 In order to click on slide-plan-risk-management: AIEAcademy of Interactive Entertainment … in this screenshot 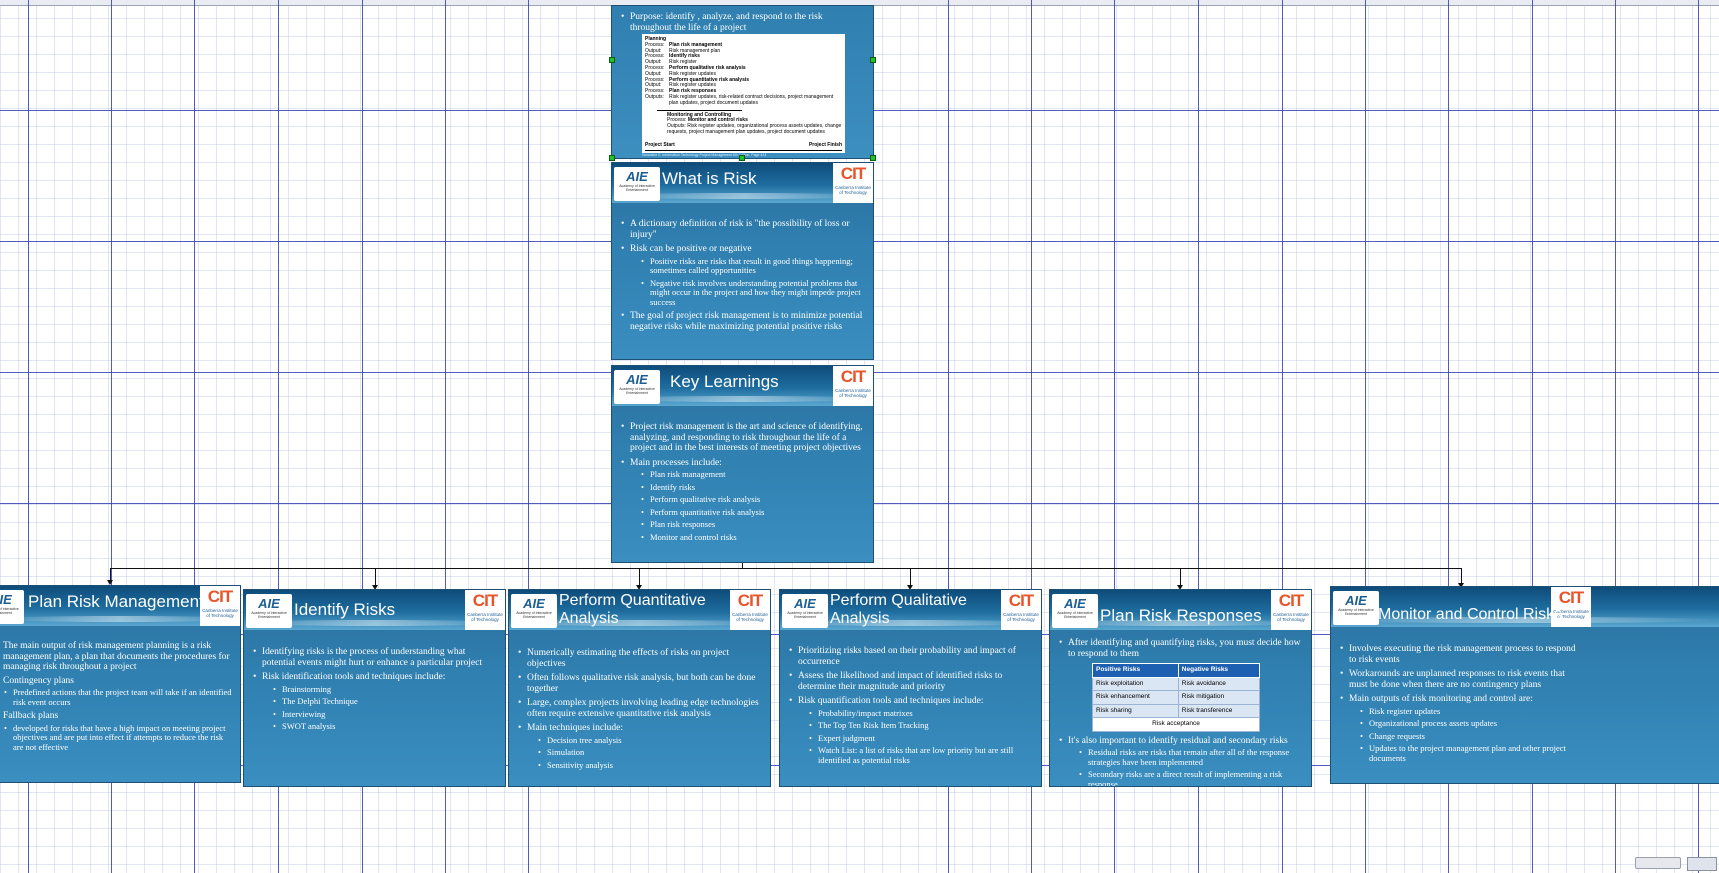, I will do `click(120, 684)`.